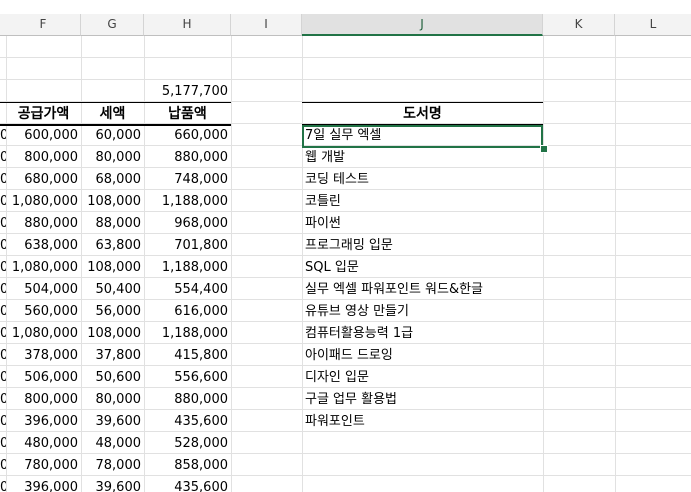 The height and width of the screenshot is (492, 691). I want to click on header-book-title: 도서명, so click(422, 114).